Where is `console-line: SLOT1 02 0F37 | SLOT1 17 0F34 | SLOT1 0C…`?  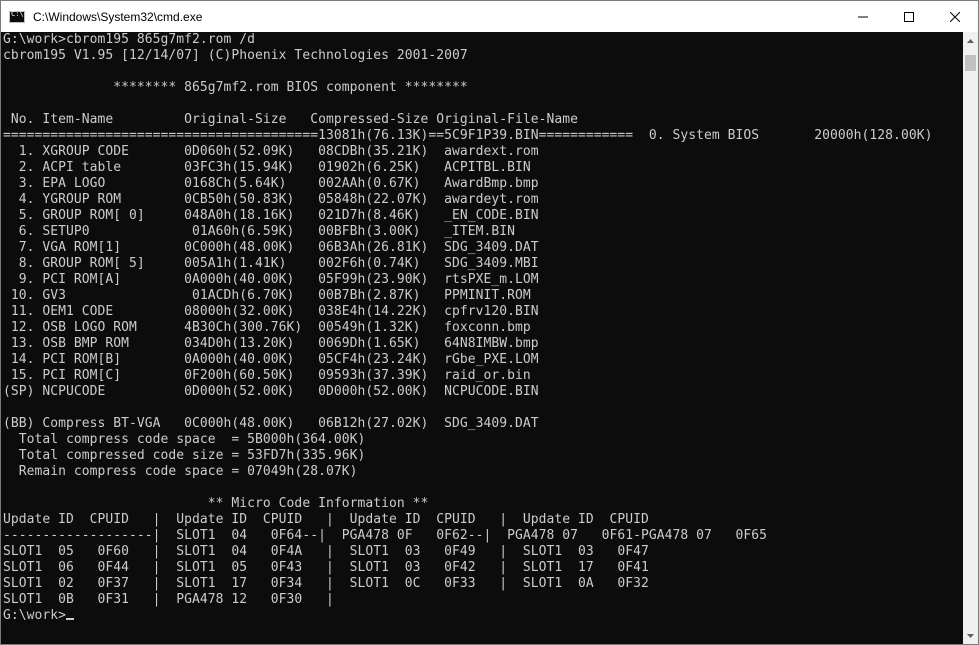 console-line: SLOT1 02 0F37 | SLOT1 17 0F34 | SLOT1 0C… is located at coordinates (326, 583).